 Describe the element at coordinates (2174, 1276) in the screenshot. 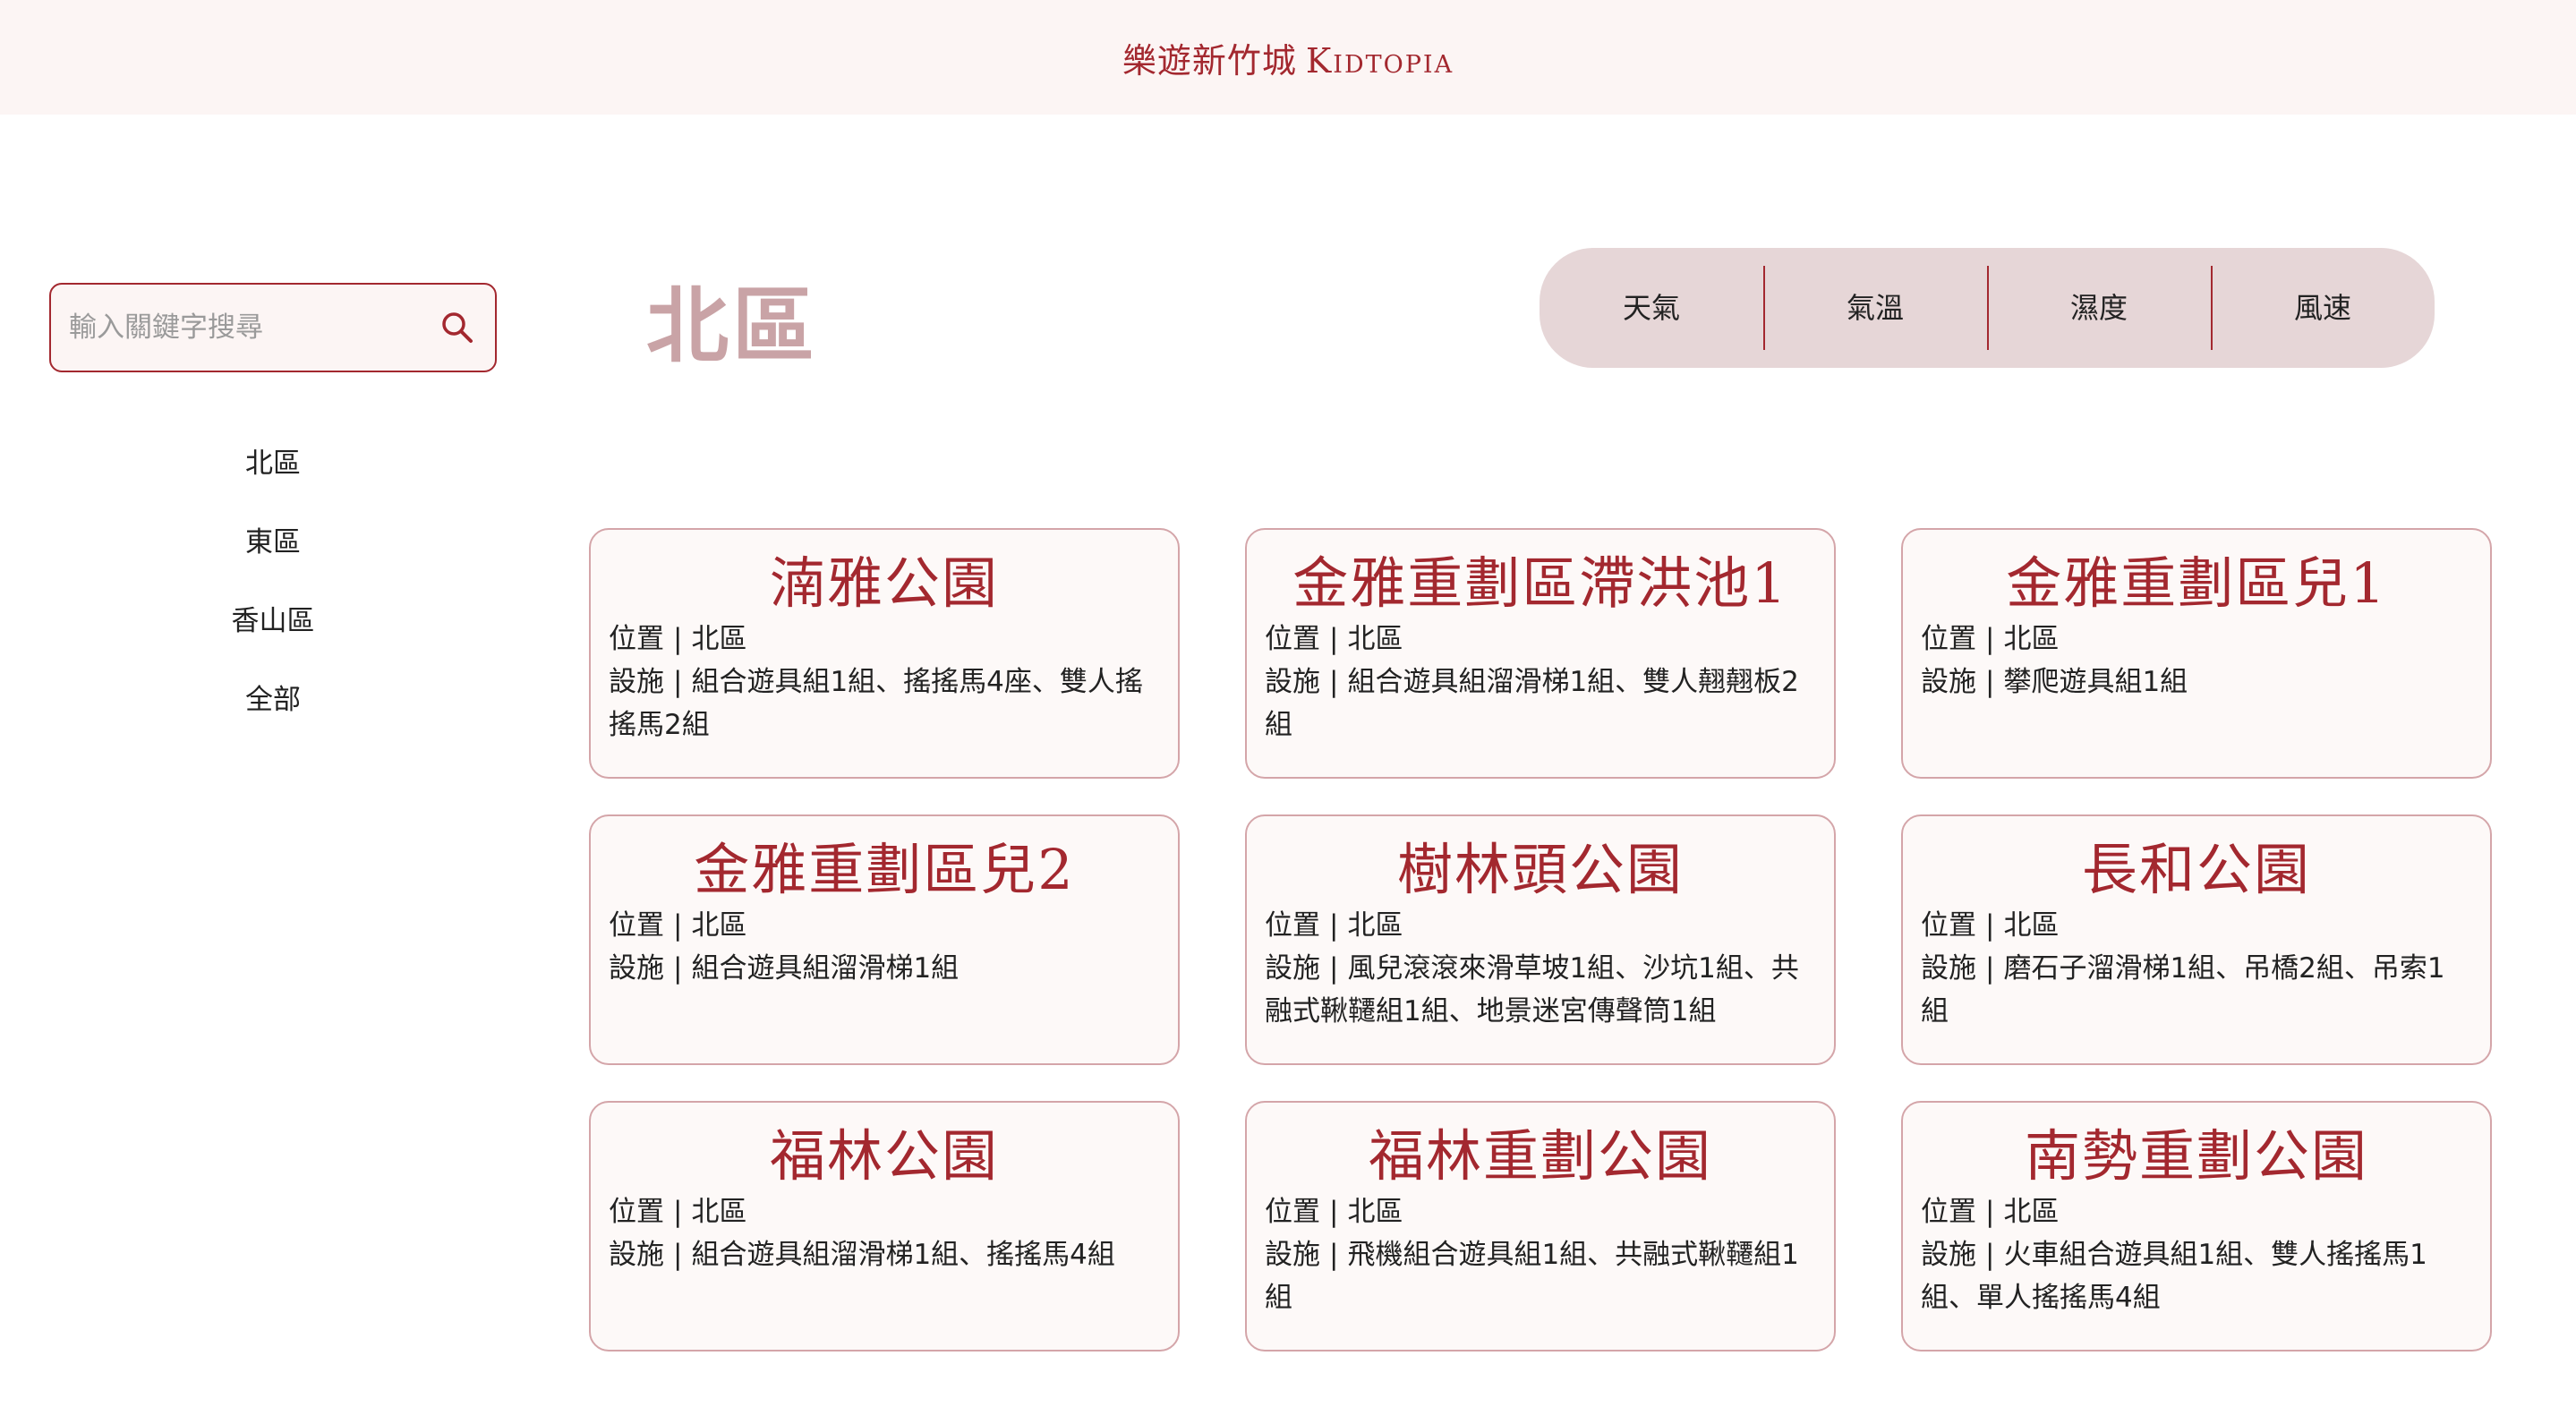

I see `park-facilities: 設施 | 火車組合遊具組1組、雙人搖搖馬1組、單人搖搖馬4組` at that location.